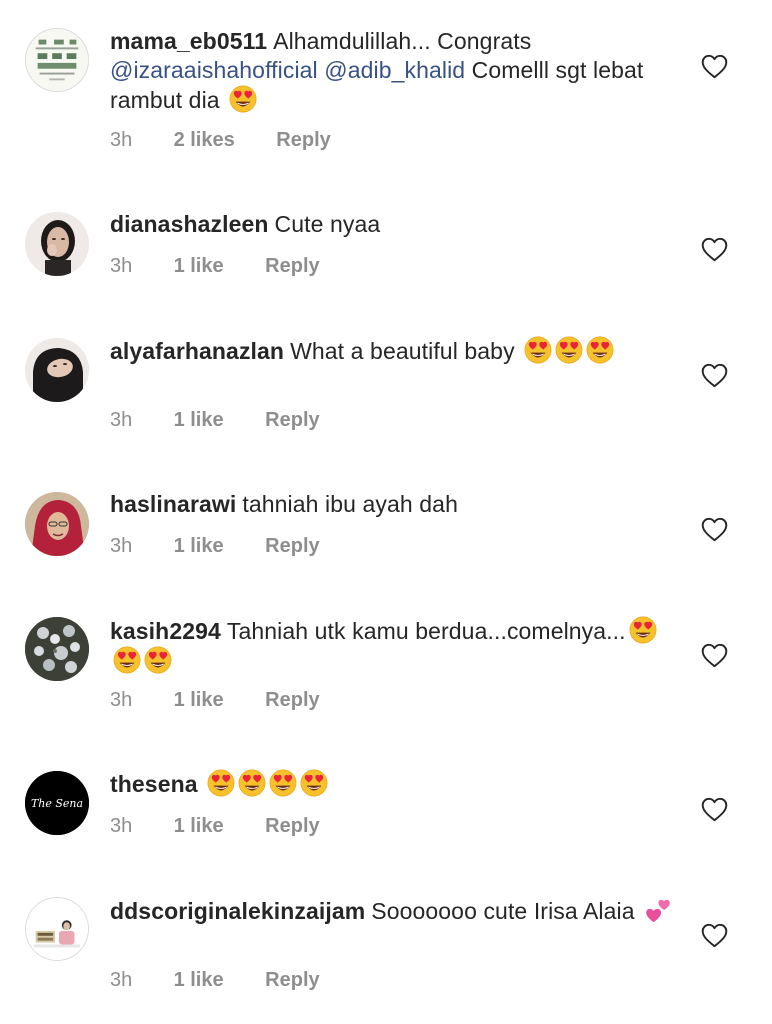 The height and width of the screenshot is (1024, 772). What do you see at coordinates (395, 224) in the screenshot?
I see `comment-text: dianashazleen Cute nyaa` at bounding box center [395, 224].